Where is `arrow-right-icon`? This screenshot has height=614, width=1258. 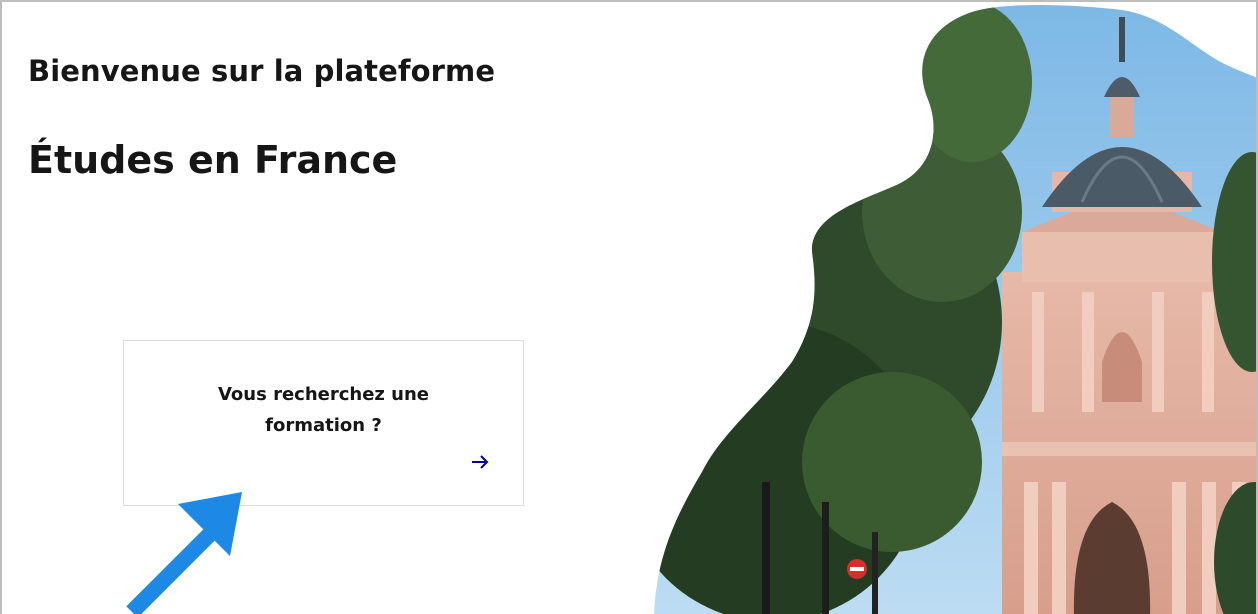 arrow-right-icon is located at coordinates (480, 462).